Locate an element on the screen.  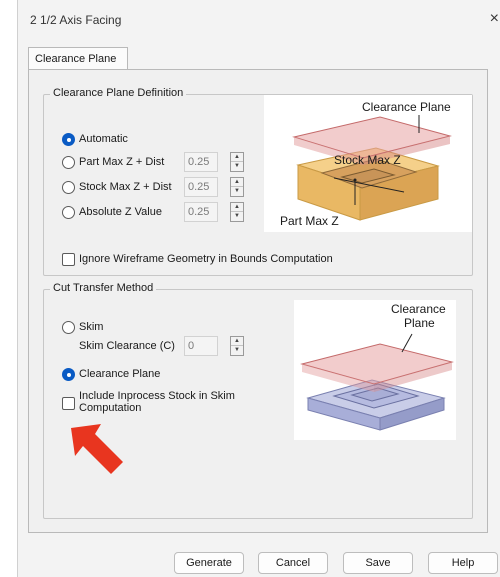
cut-transfer-method-label: Cut Transfer Method is located at coordinates (103, 288).